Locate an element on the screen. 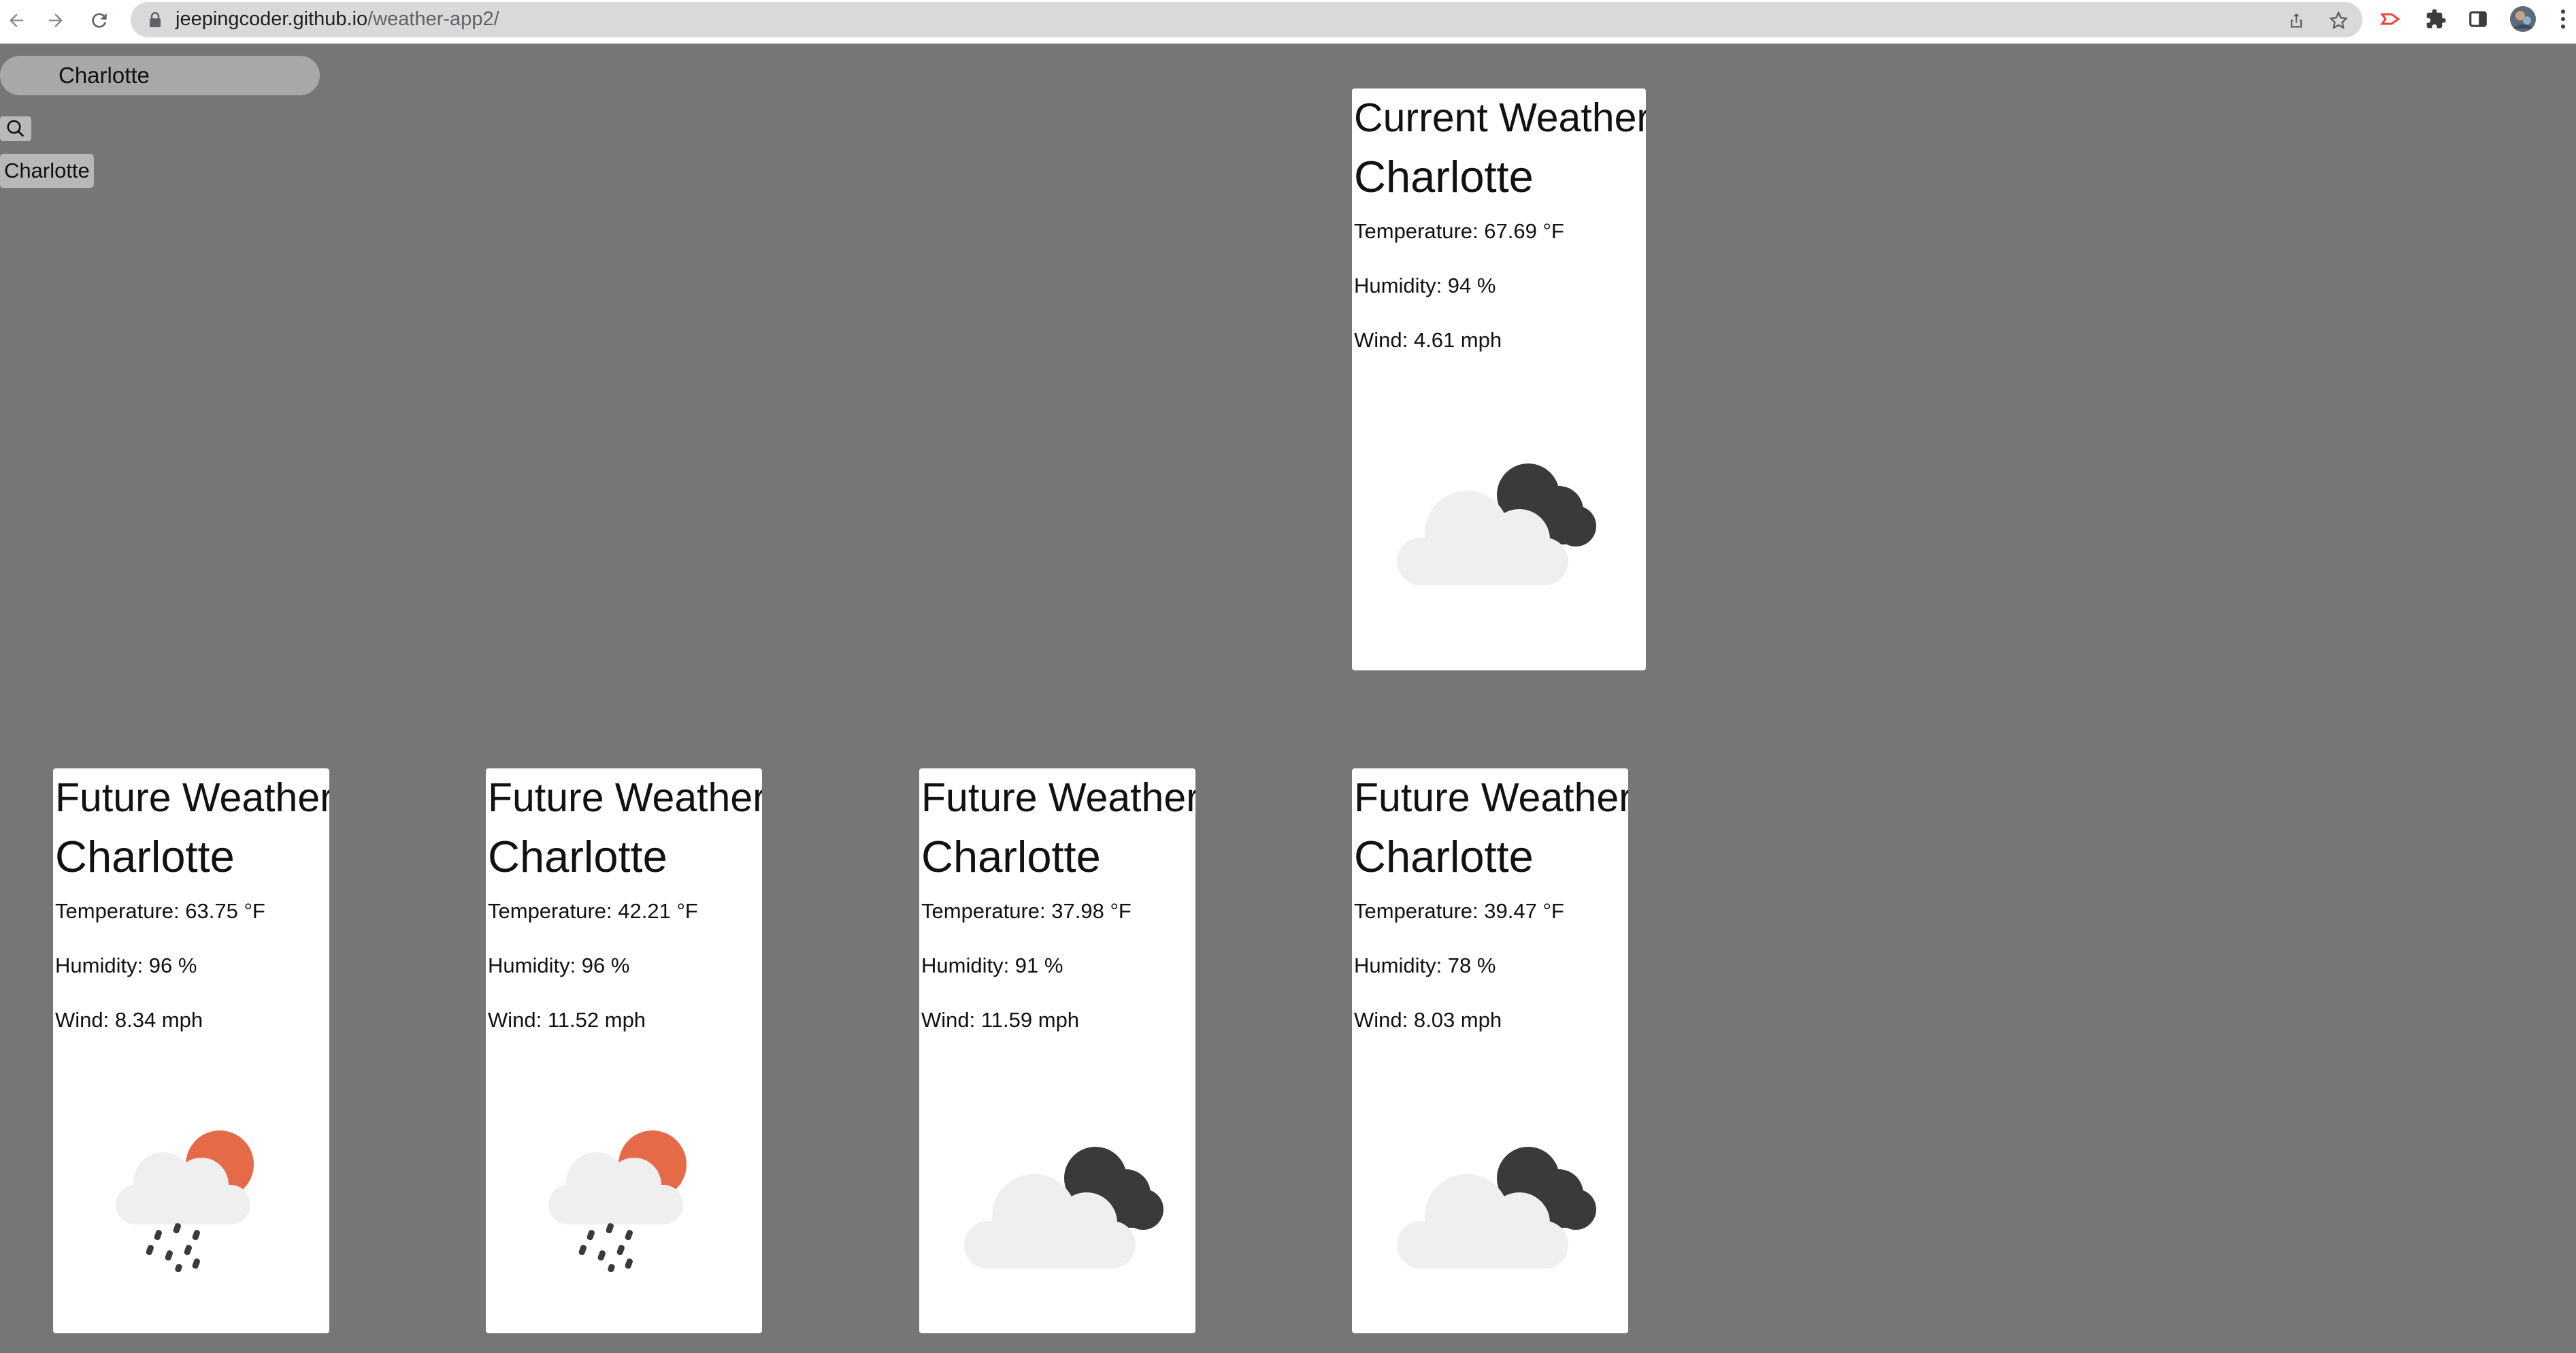 The image size is (2576, 1353). red-extension-icon is located at coordinates (2390, 19).